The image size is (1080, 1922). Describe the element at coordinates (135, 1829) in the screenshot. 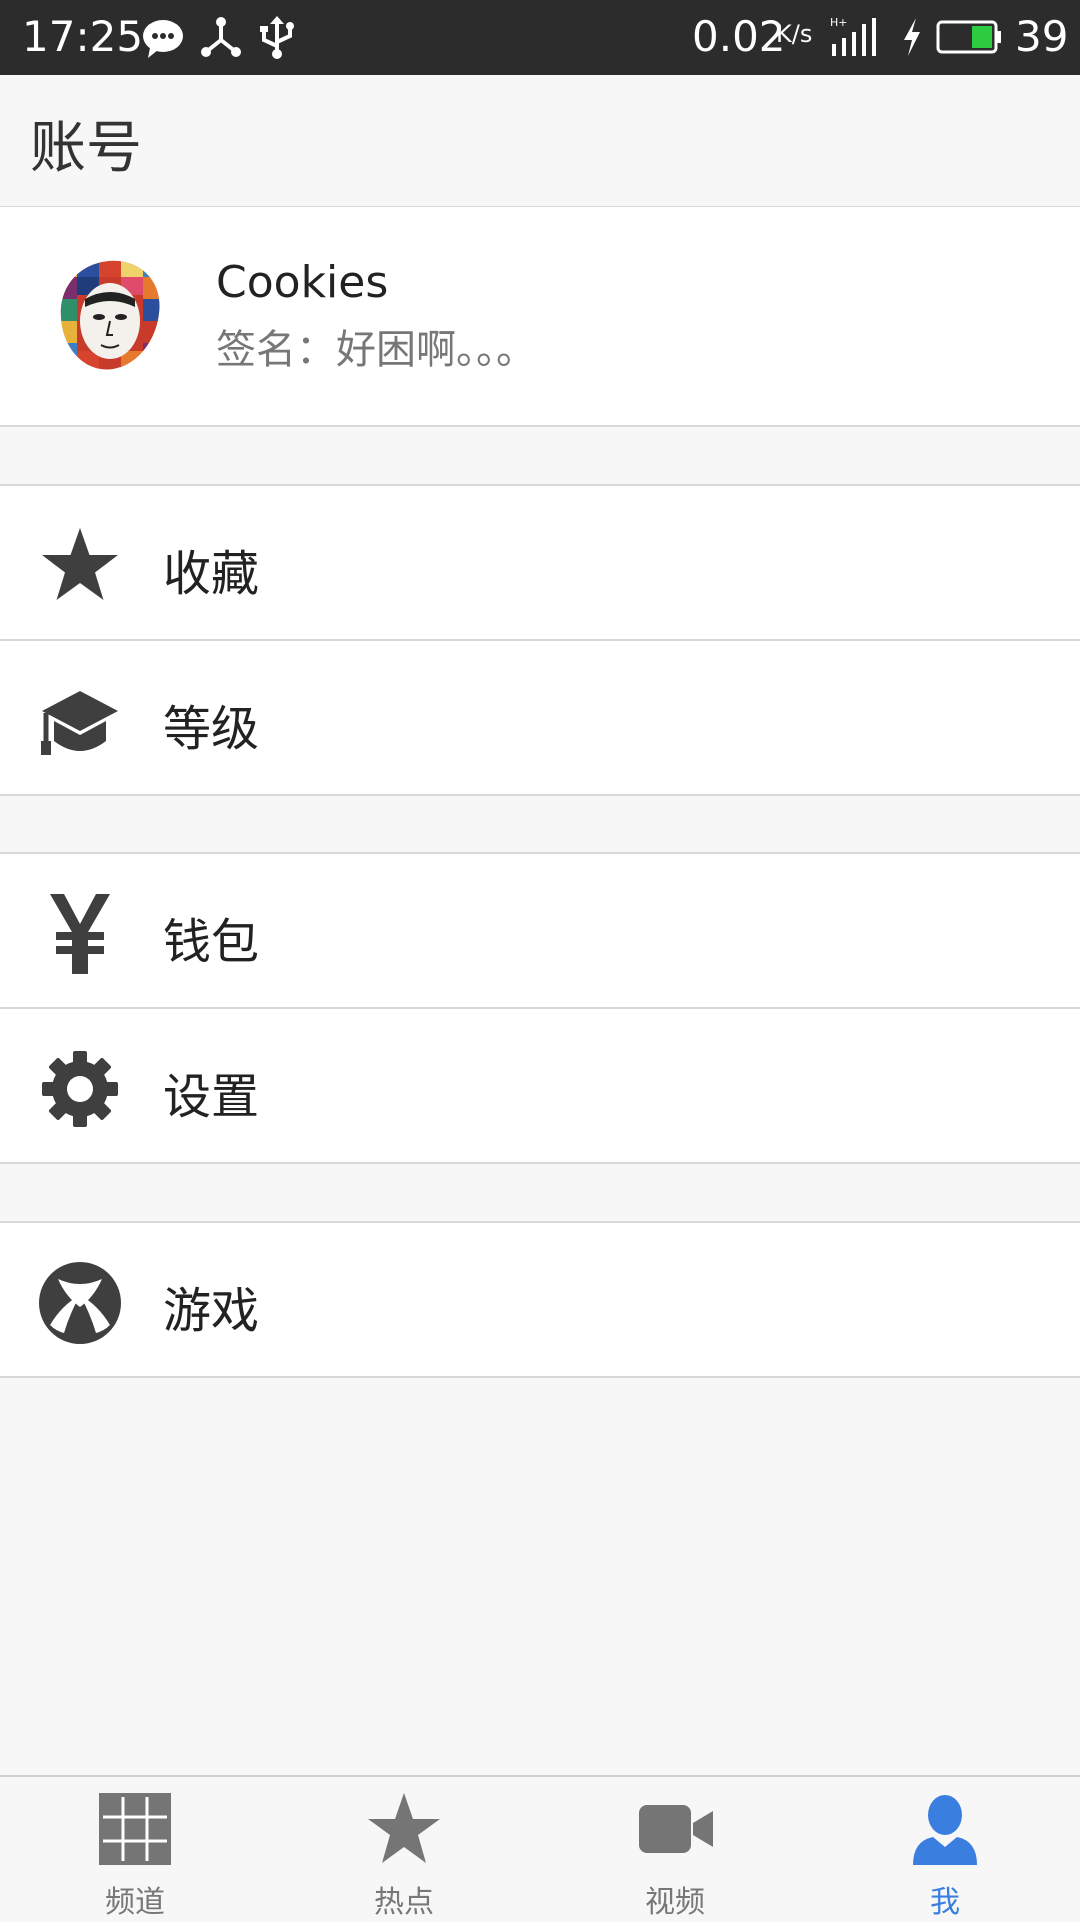

I see `grid-icon` at that location.